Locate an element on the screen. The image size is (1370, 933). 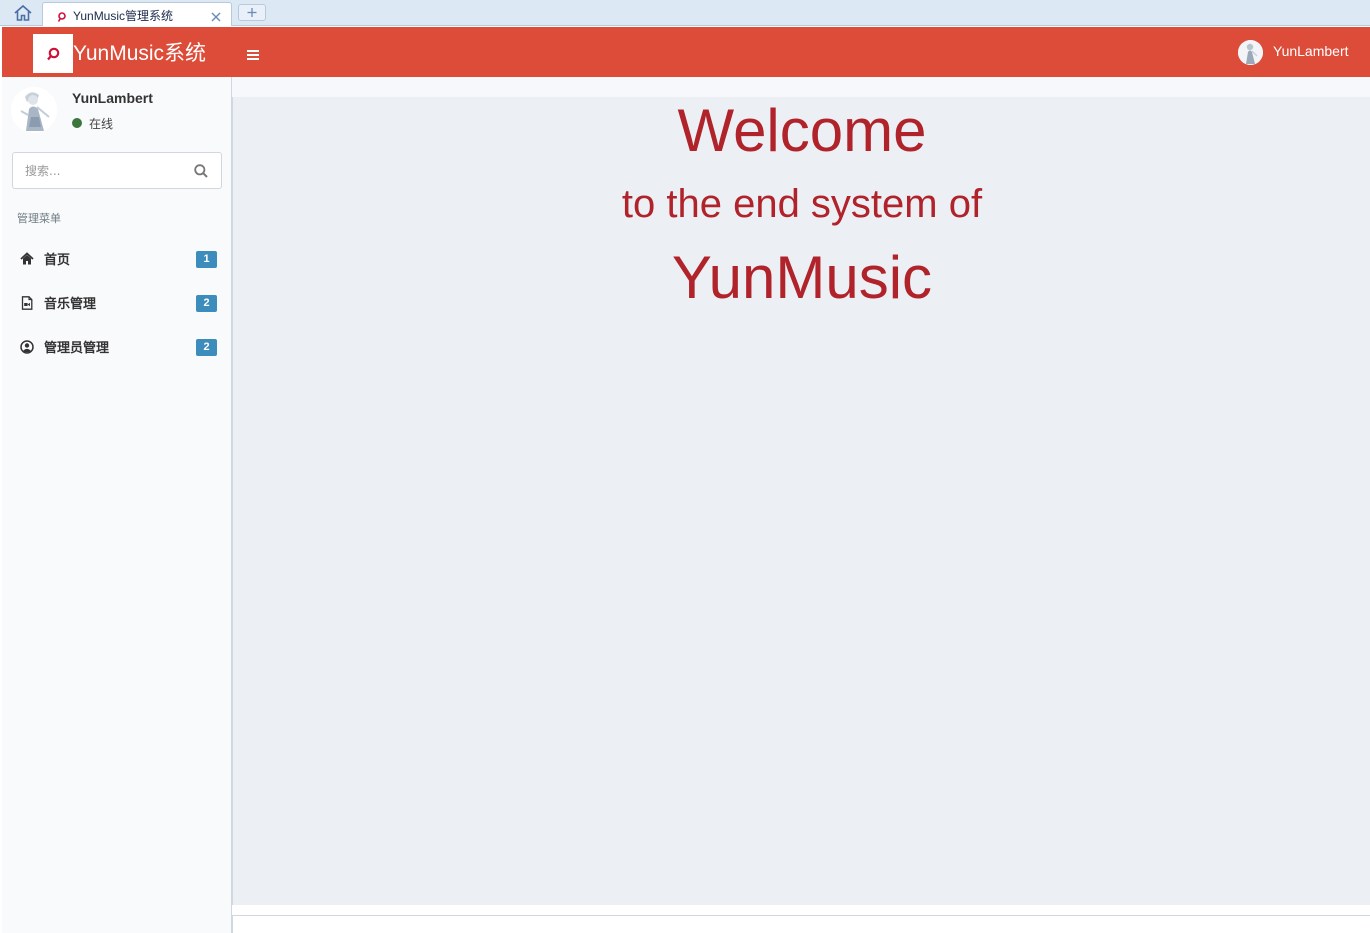
tab-title: YunMusic管理系统 is located at coordinates (123, 16).